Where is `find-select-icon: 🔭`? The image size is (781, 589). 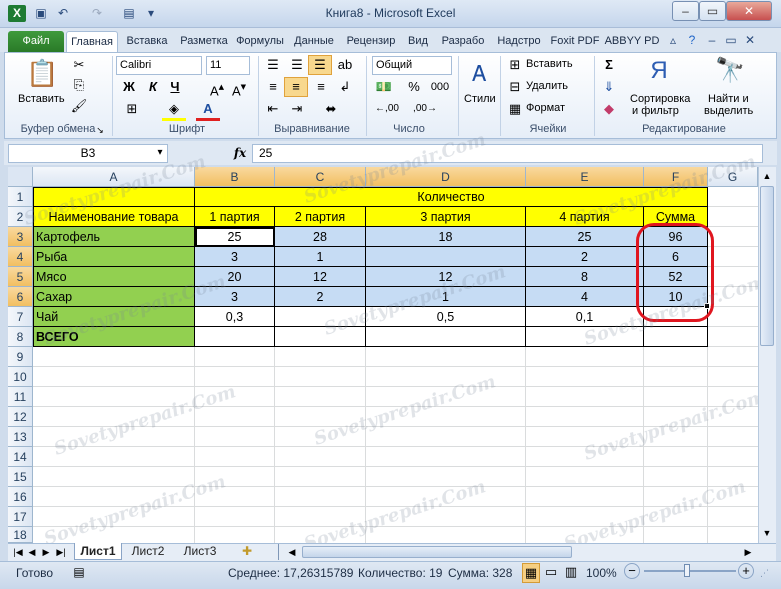
find-select-icon: 🔭 is located at coordinates (730, 71).